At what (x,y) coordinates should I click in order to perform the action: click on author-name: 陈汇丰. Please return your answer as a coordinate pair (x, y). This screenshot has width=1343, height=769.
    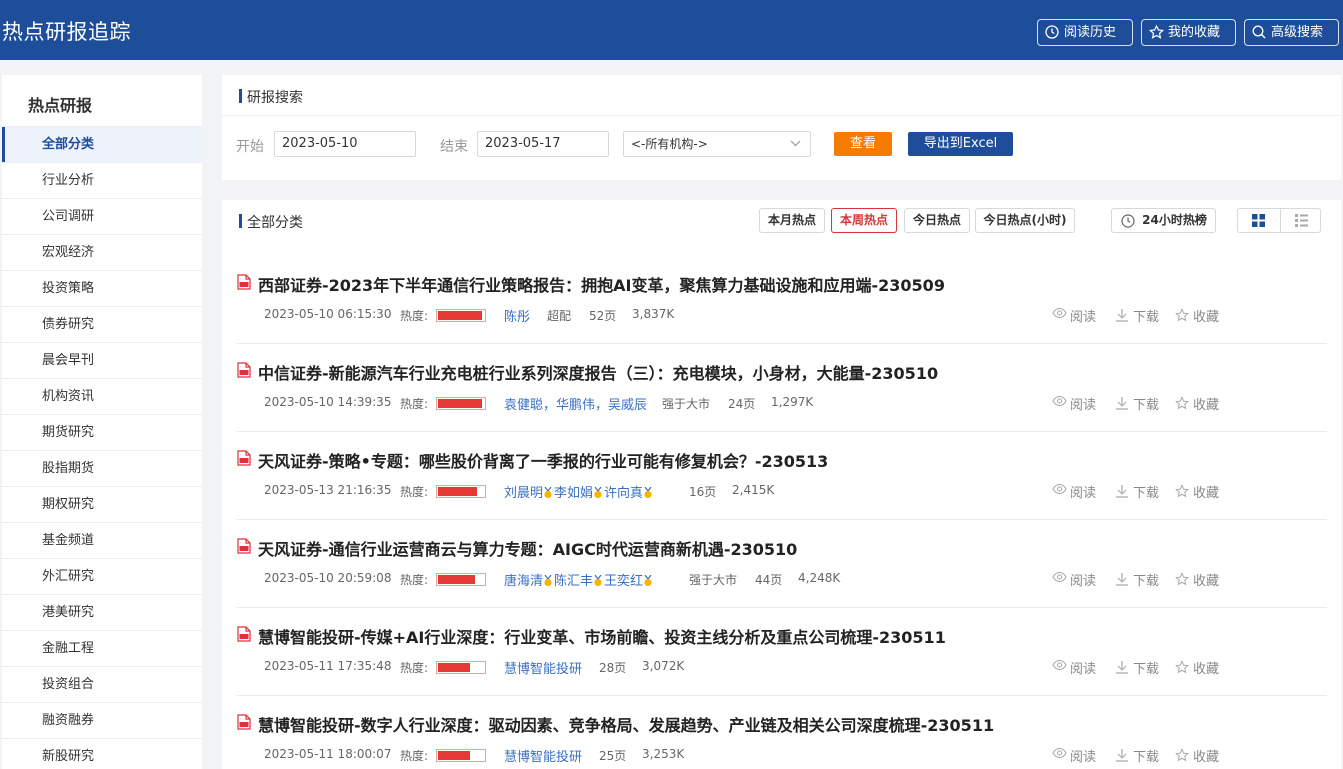
    Looking at the image, I should click on (573, 581).